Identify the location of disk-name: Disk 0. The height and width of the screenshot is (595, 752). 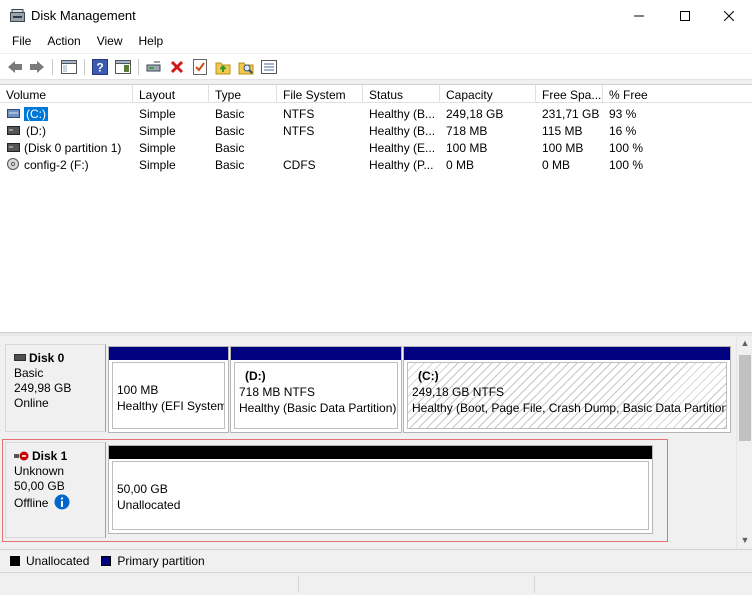
(47, 358).